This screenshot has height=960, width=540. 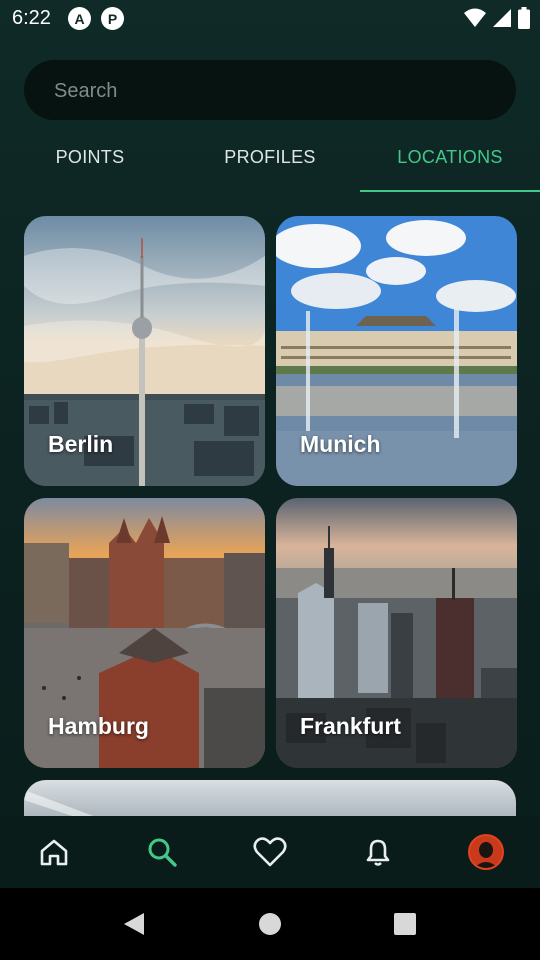 I want to click on status-time: 6:22, so click(x=31, y=18).